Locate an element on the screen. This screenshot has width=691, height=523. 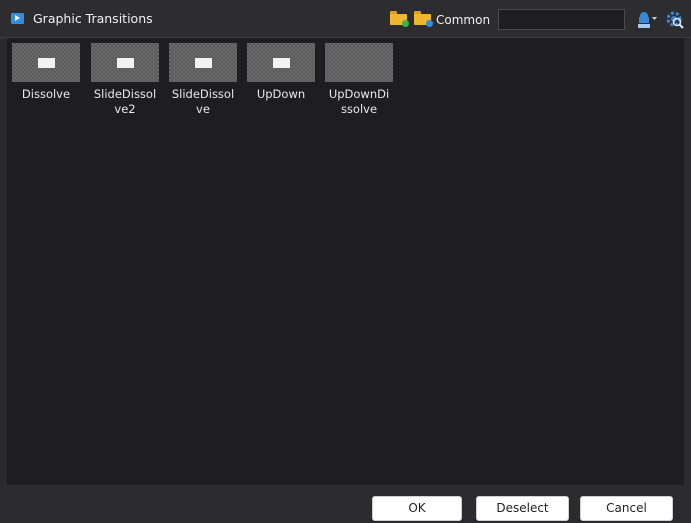
gallery-item: UpDown is located at coordinates (281, 72).